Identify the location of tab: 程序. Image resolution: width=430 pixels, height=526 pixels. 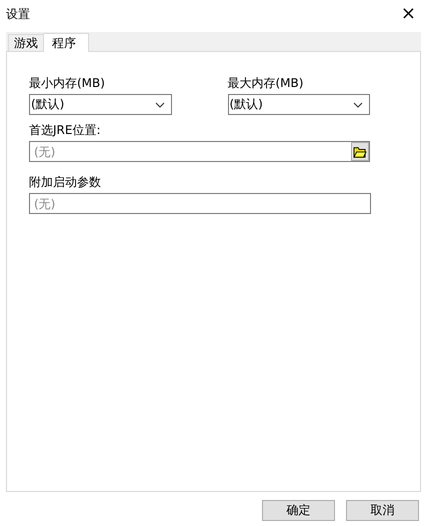
(66, 42).